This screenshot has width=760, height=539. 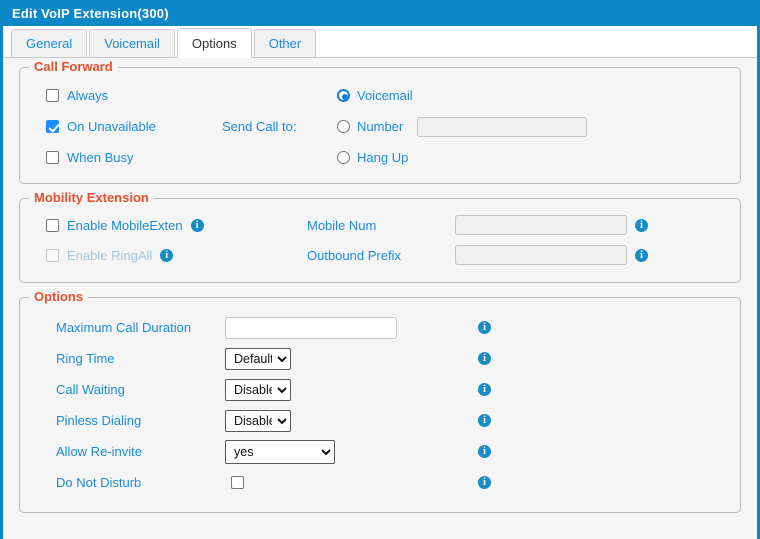 I want to click on enable-mobileexten-row: Enable MobileExten i, so click(x=176, y=225).